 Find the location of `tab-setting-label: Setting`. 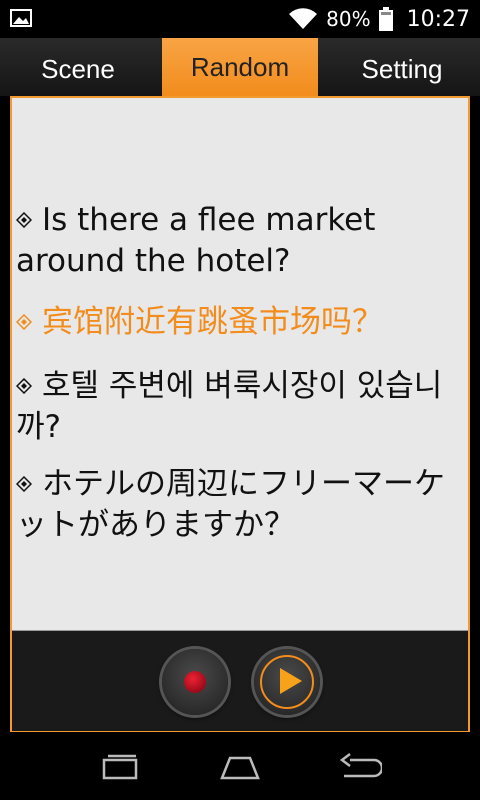

tab-setting-label: Setting is located at coordinates (402, 69).